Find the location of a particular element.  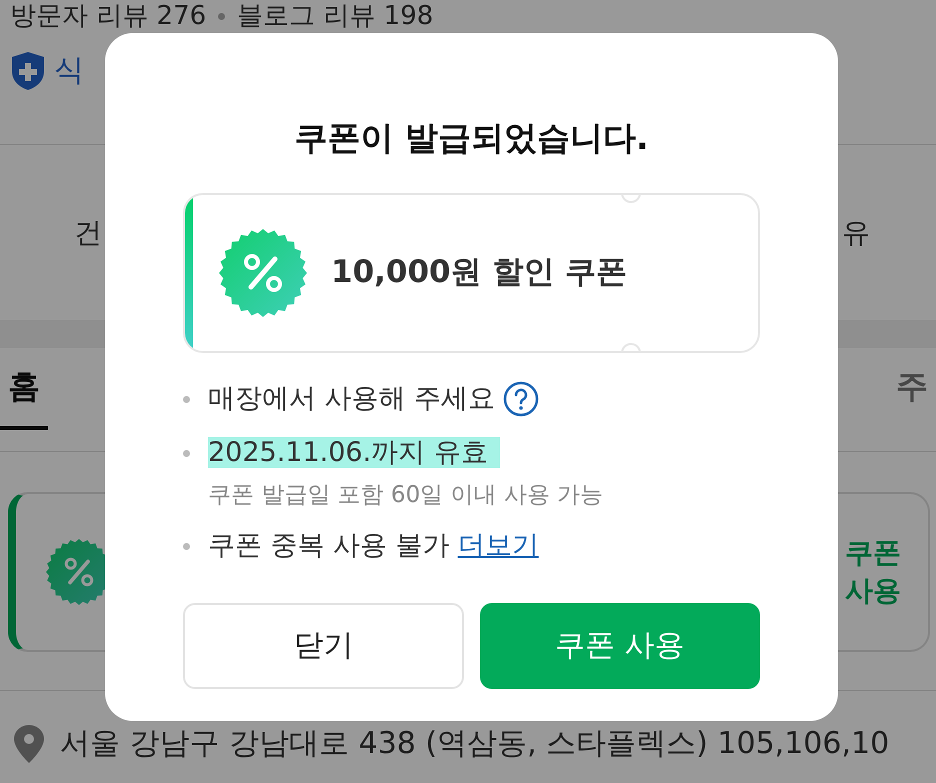

address-text: 서울 강남구 강남대로 438 (역삼동, 스타플렉스) 105,106,10 is located at coordinates (475, 744).